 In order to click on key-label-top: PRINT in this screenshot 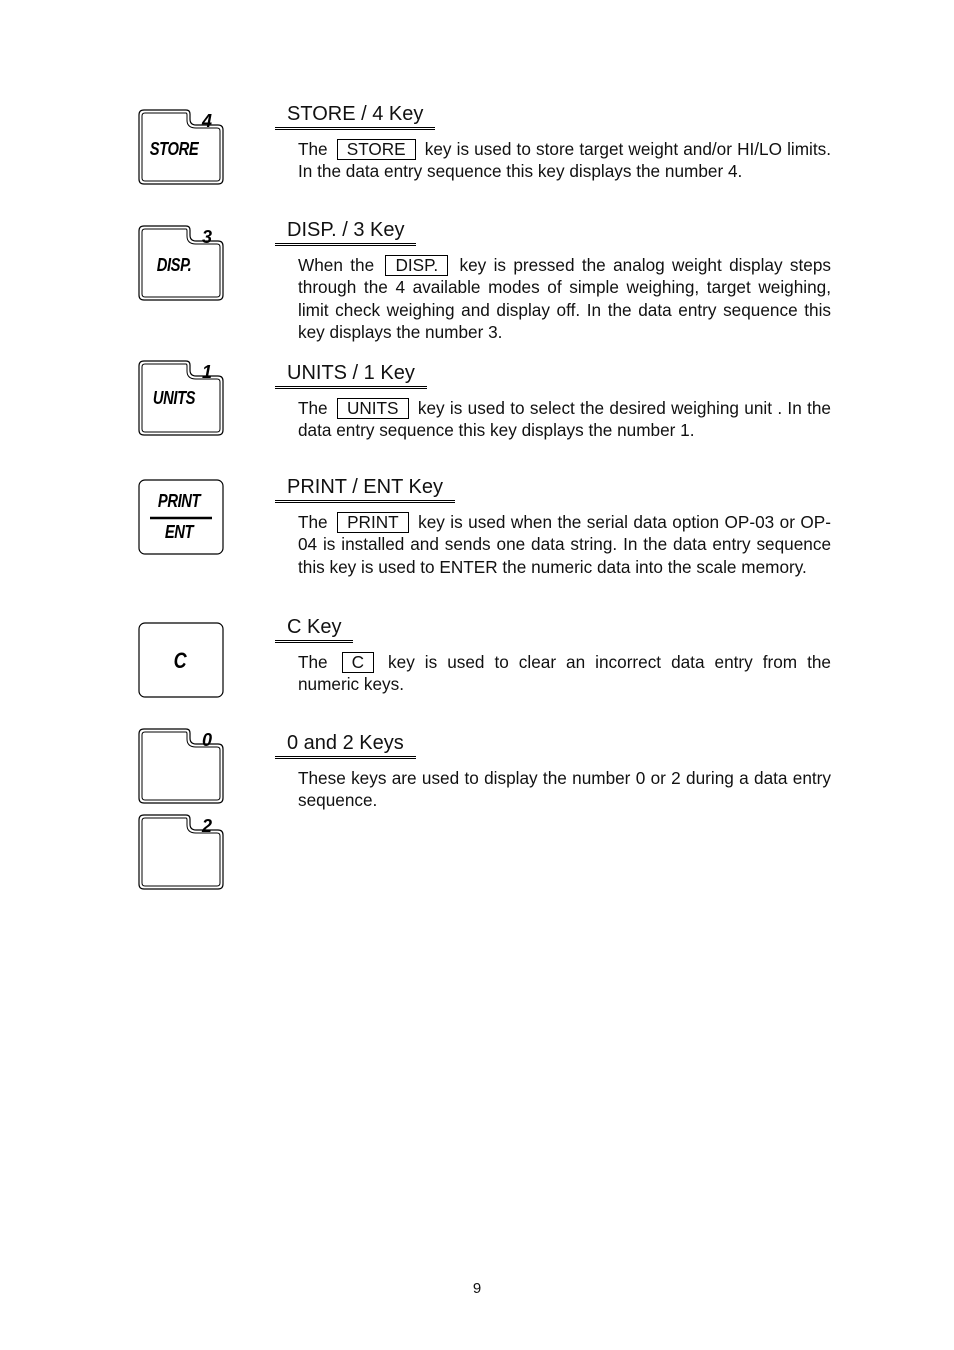, I will do `click(179, 501)`.